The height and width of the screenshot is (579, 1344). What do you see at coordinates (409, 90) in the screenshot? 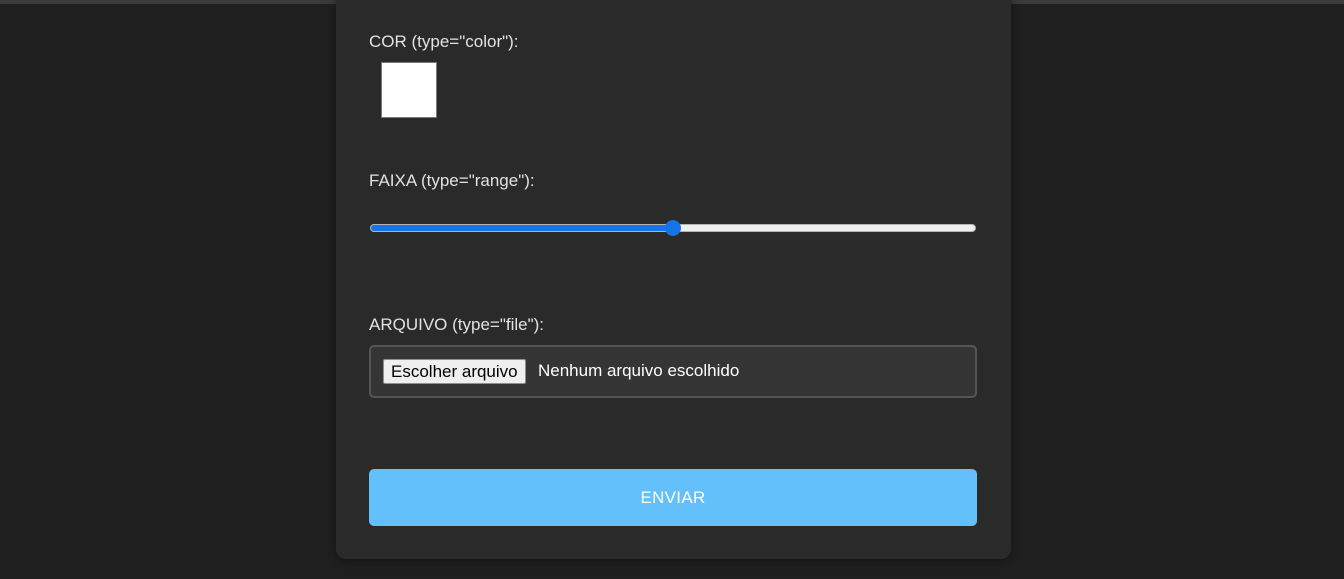
I see `color-picker` at bounding box center [409, 90].